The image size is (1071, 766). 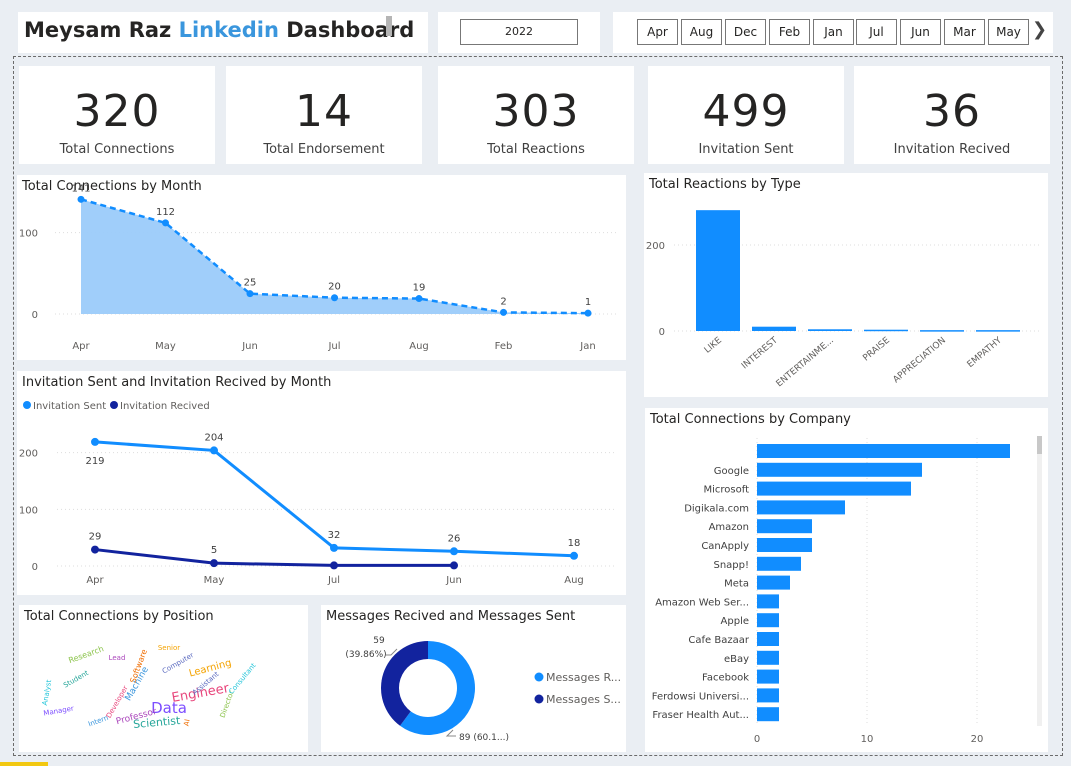 I want to click on y-tick-label: Facebook, so click(x=725, y=678).